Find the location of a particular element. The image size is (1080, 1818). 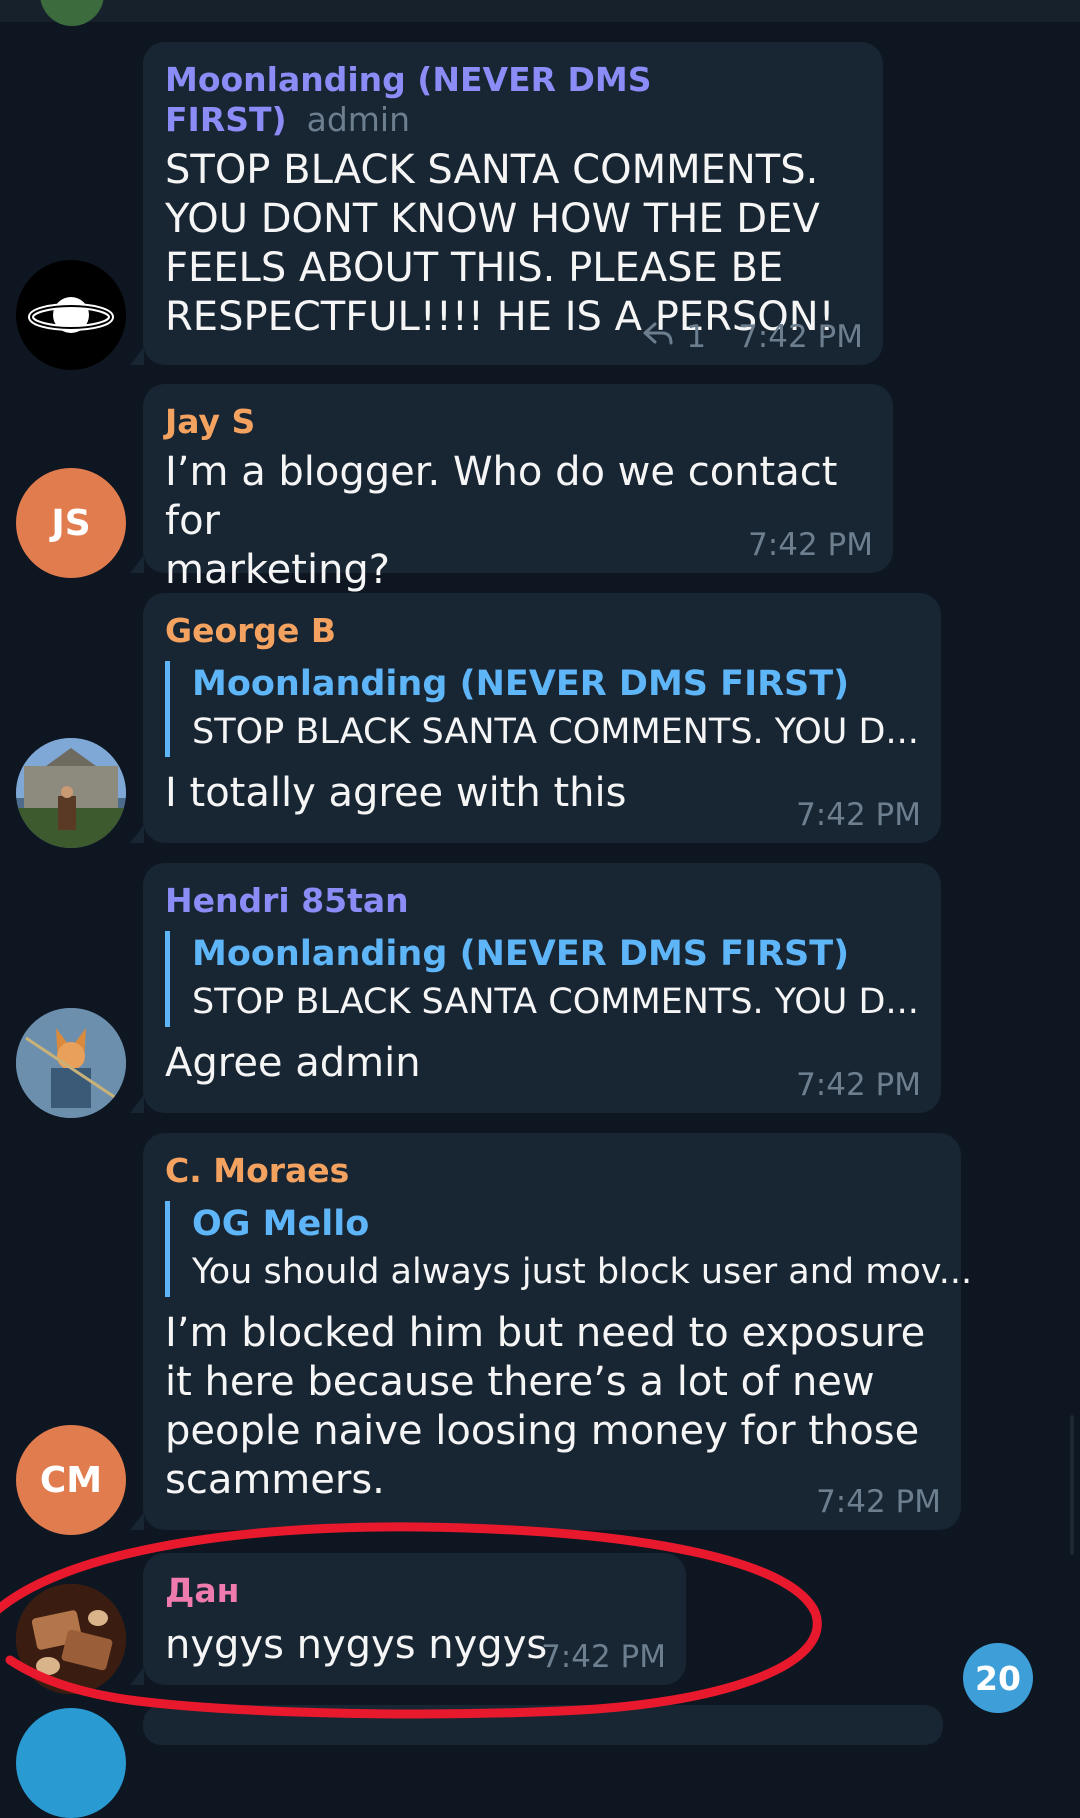

avatar-initials: CM is located at coordinates (71, 1480).